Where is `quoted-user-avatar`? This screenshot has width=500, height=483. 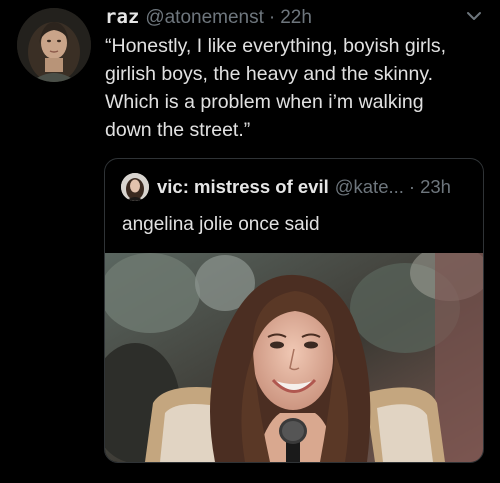 quoted-user-avatar is located at coordinates (135, 187).